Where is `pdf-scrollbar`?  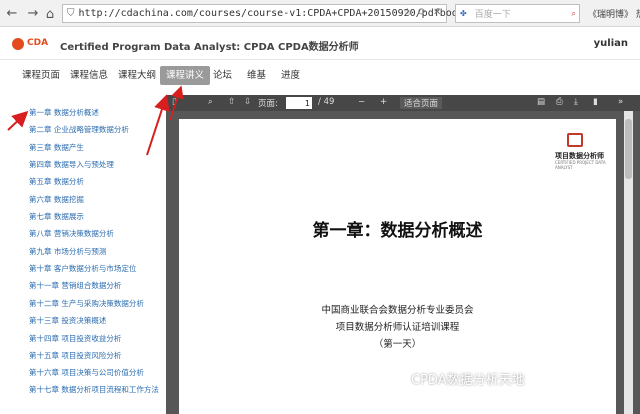 pdf-scrollbar is located at coordinates (628, 262).